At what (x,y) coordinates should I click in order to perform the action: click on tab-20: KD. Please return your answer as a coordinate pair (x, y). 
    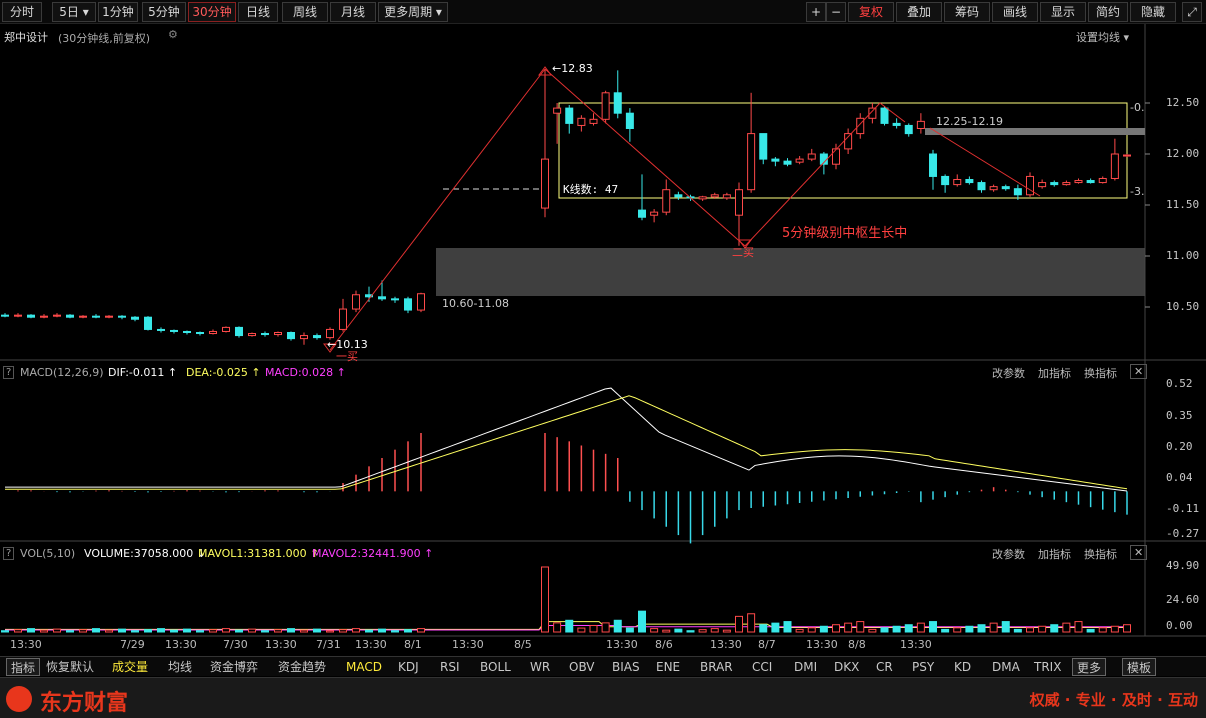
    Looking at the image, I should click on (962, 667).